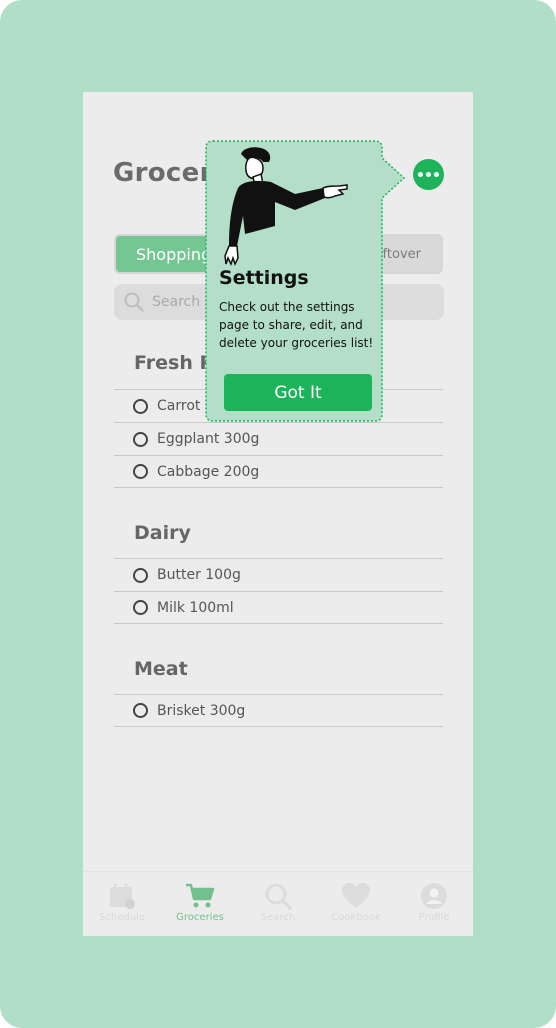  Describe the element at coordinates (161, 669) in the screenshot. I see `section-title-meat: Meat` at that location.